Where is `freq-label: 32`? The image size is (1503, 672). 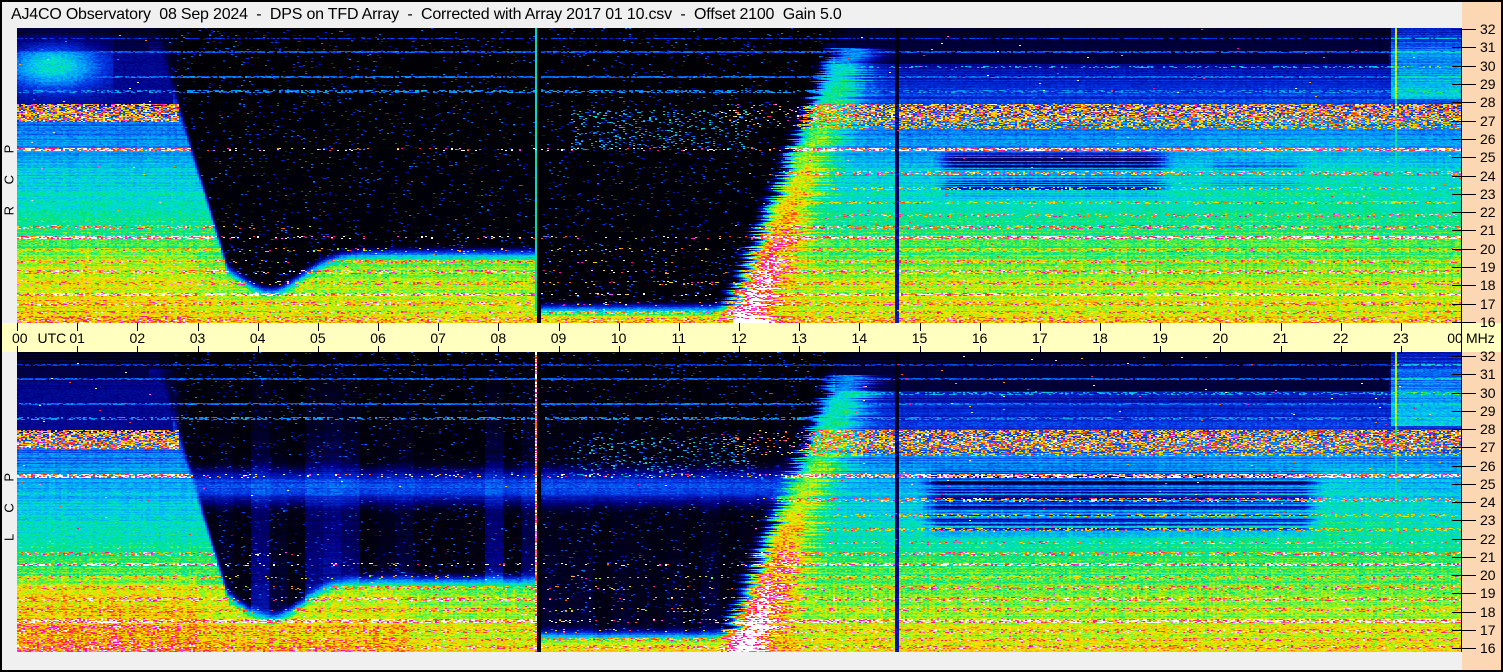
freq-label: 32 is located at coordinates (1488, 29).